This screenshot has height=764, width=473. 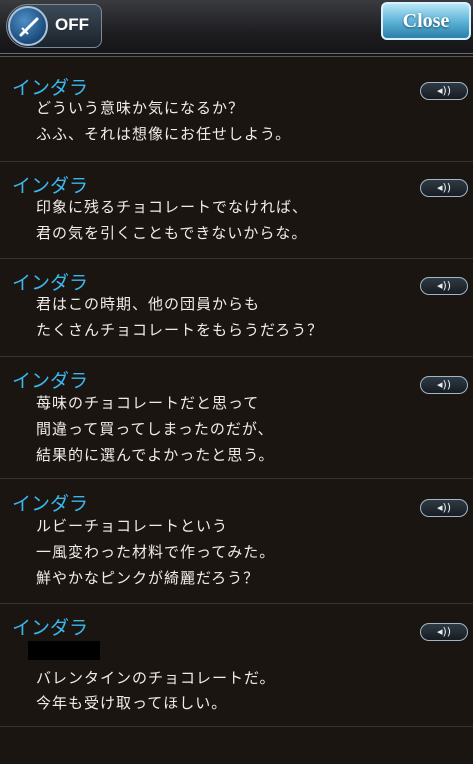 I want to click on message-line: 今年も受け取ってほしい。, so click(x=132, y=703).